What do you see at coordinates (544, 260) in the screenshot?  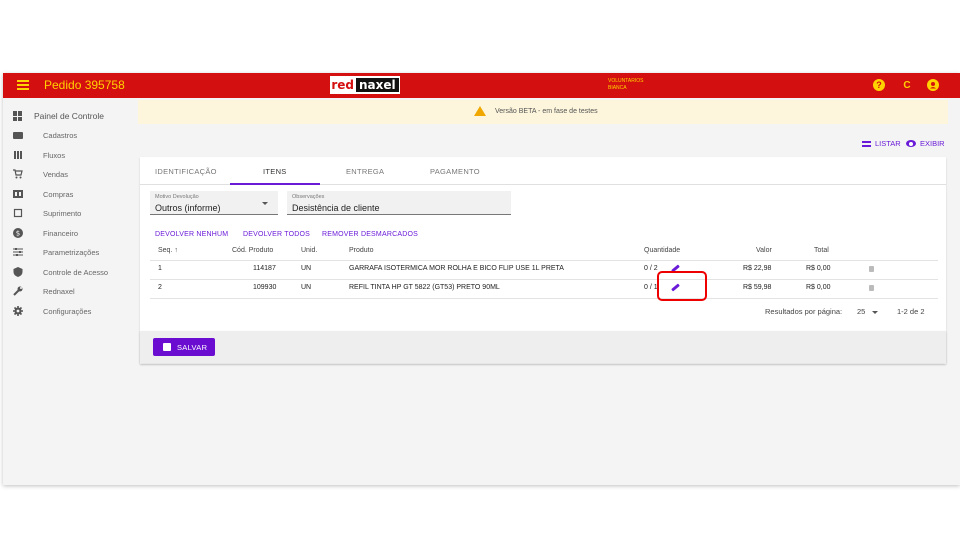 I see `header-divider` at bounding box center [544, 260].